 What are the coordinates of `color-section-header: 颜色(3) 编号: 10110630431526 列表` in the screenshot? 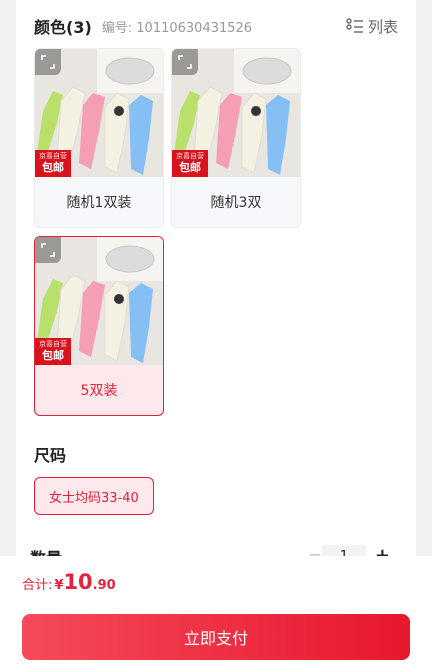 It's located at (216, 26).